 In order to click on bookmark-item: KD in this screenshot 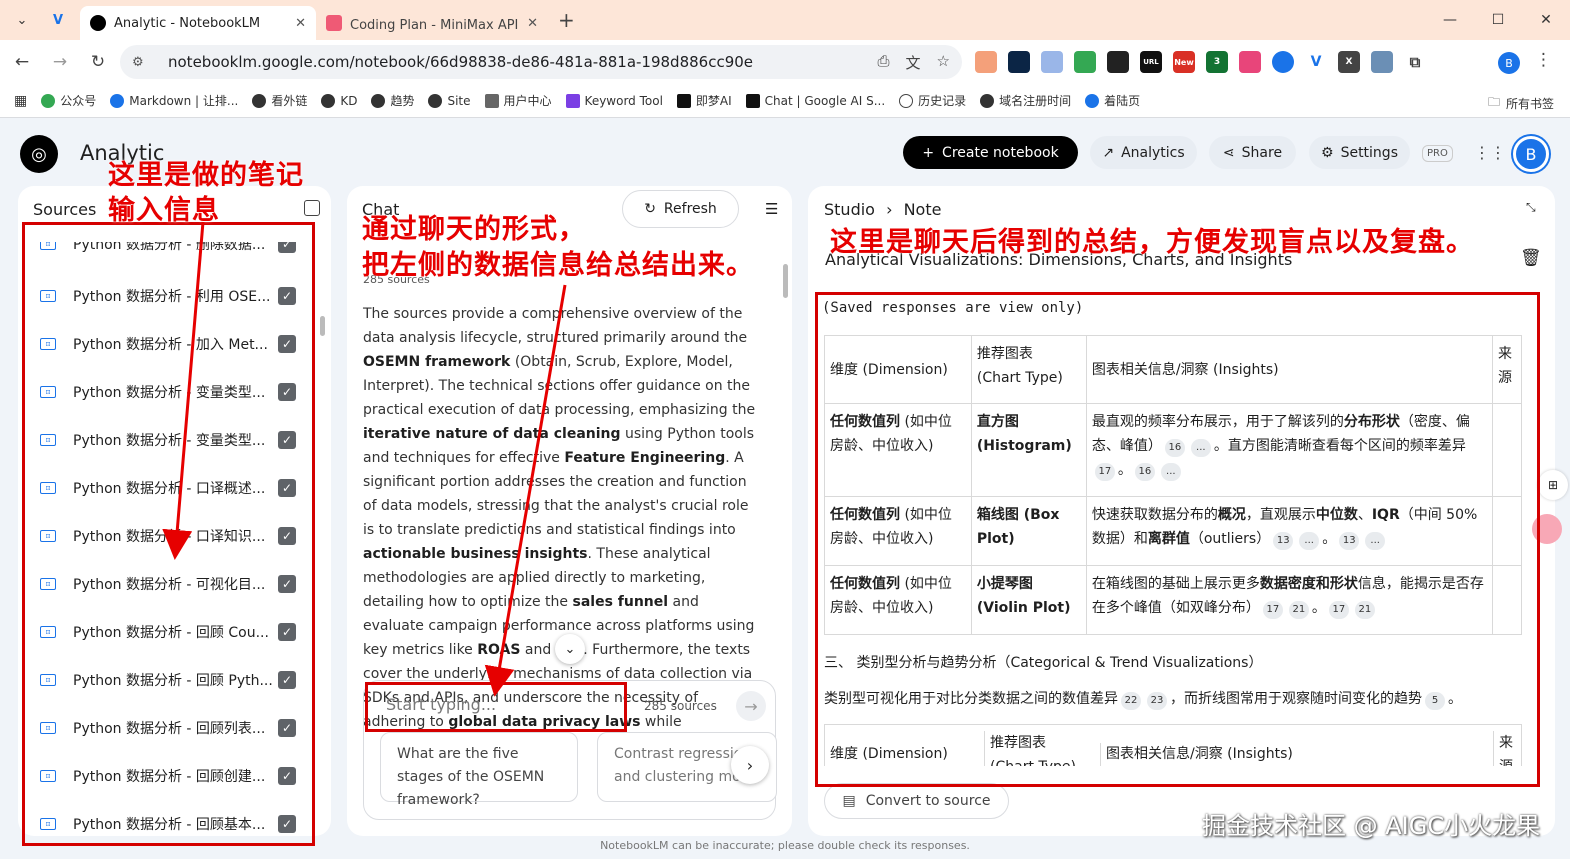, I will do `click(339, 100)`.